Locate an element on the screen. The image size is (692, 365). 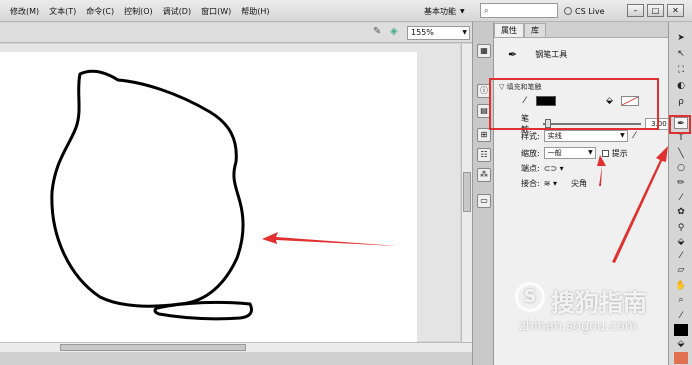
workspace-switcher: 基本功能 ▼ is located at coordinates (444, 11).